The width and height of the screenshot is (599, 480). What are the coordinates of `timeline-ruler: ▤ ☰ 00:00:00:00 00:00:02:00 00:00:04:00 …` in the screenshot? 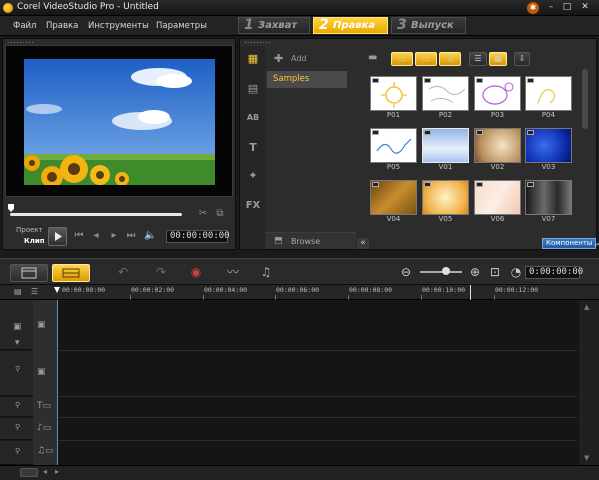 It's located at (299, 292).